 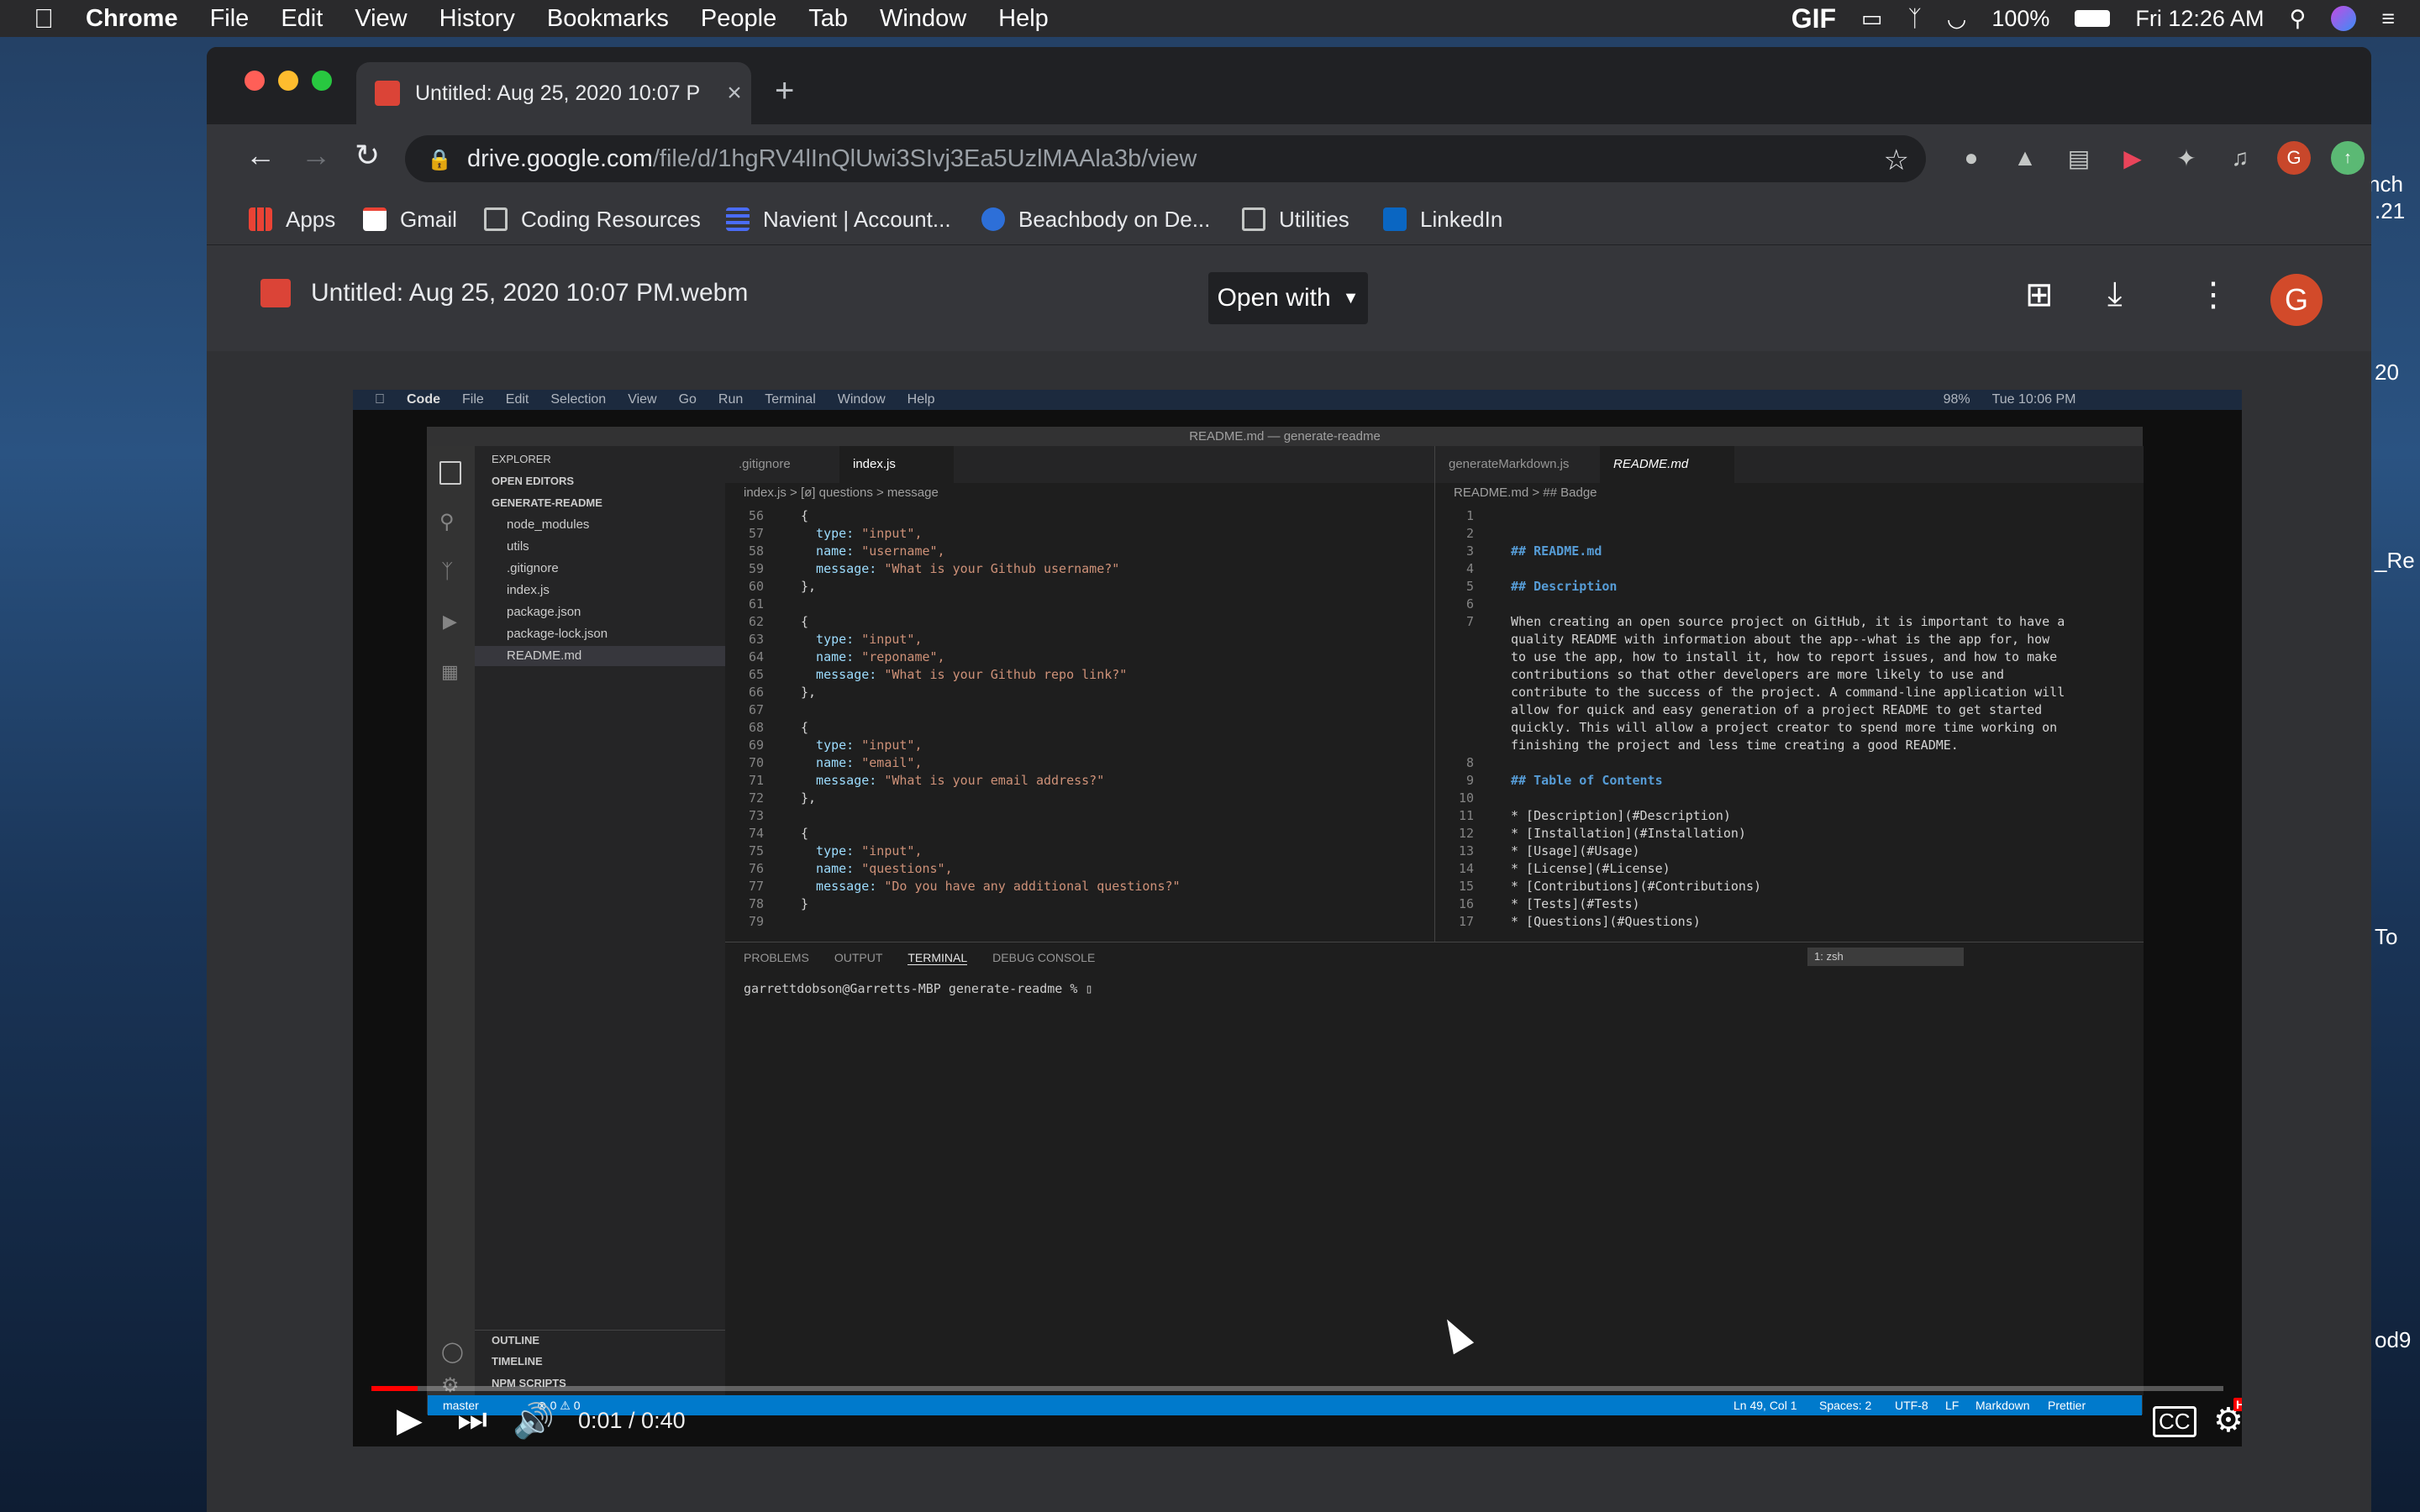 What do you see at coordinates (311, 219) in the screenshot?
I see `bookmark-label: Apps` at bounding box center [311, 219].